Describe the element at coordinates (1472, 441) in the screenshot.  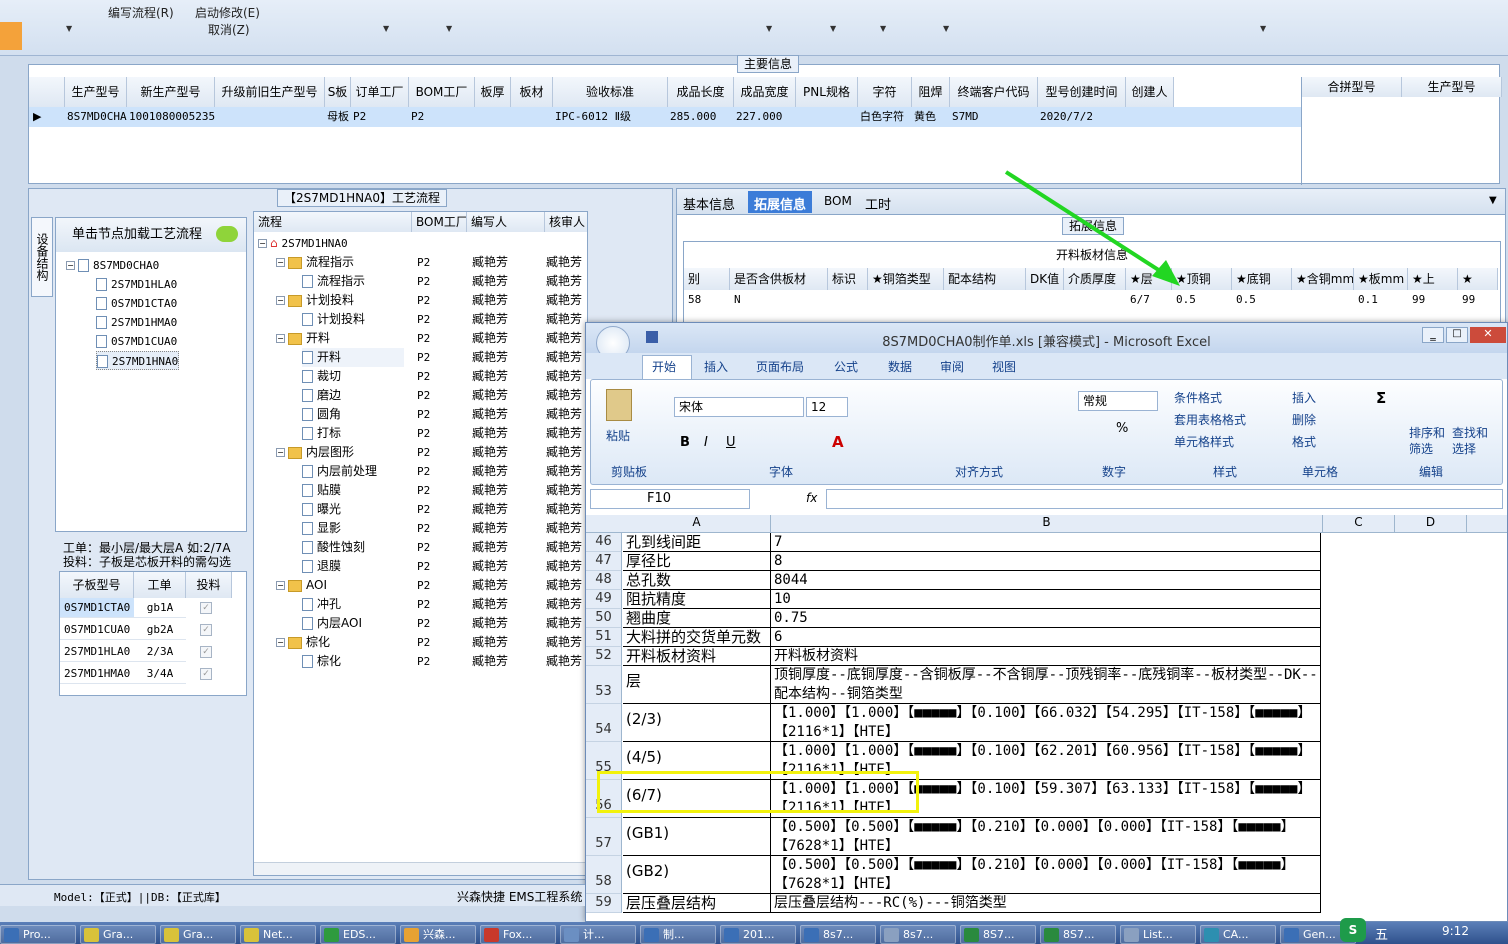
I see `find-select-button: 查找和选择` at that location.